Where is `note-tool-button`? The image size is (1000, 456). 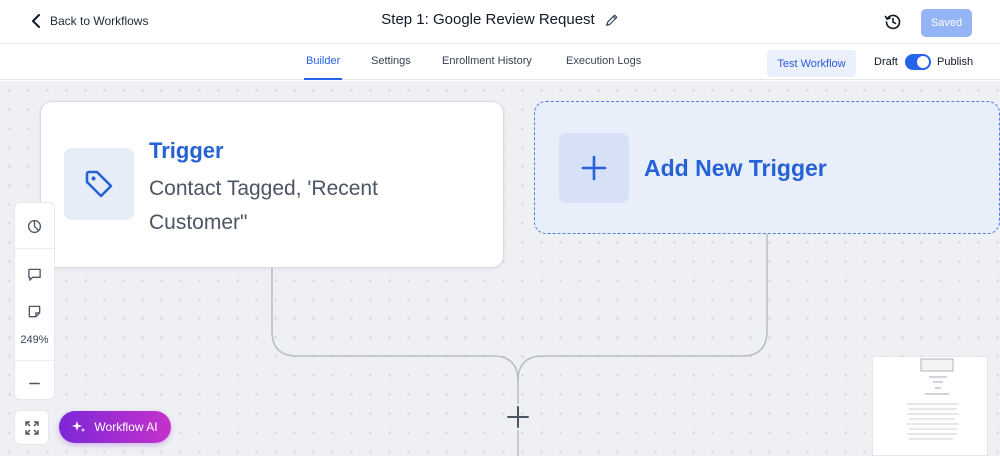
note-tool-button is located at coordinates (34, 311).